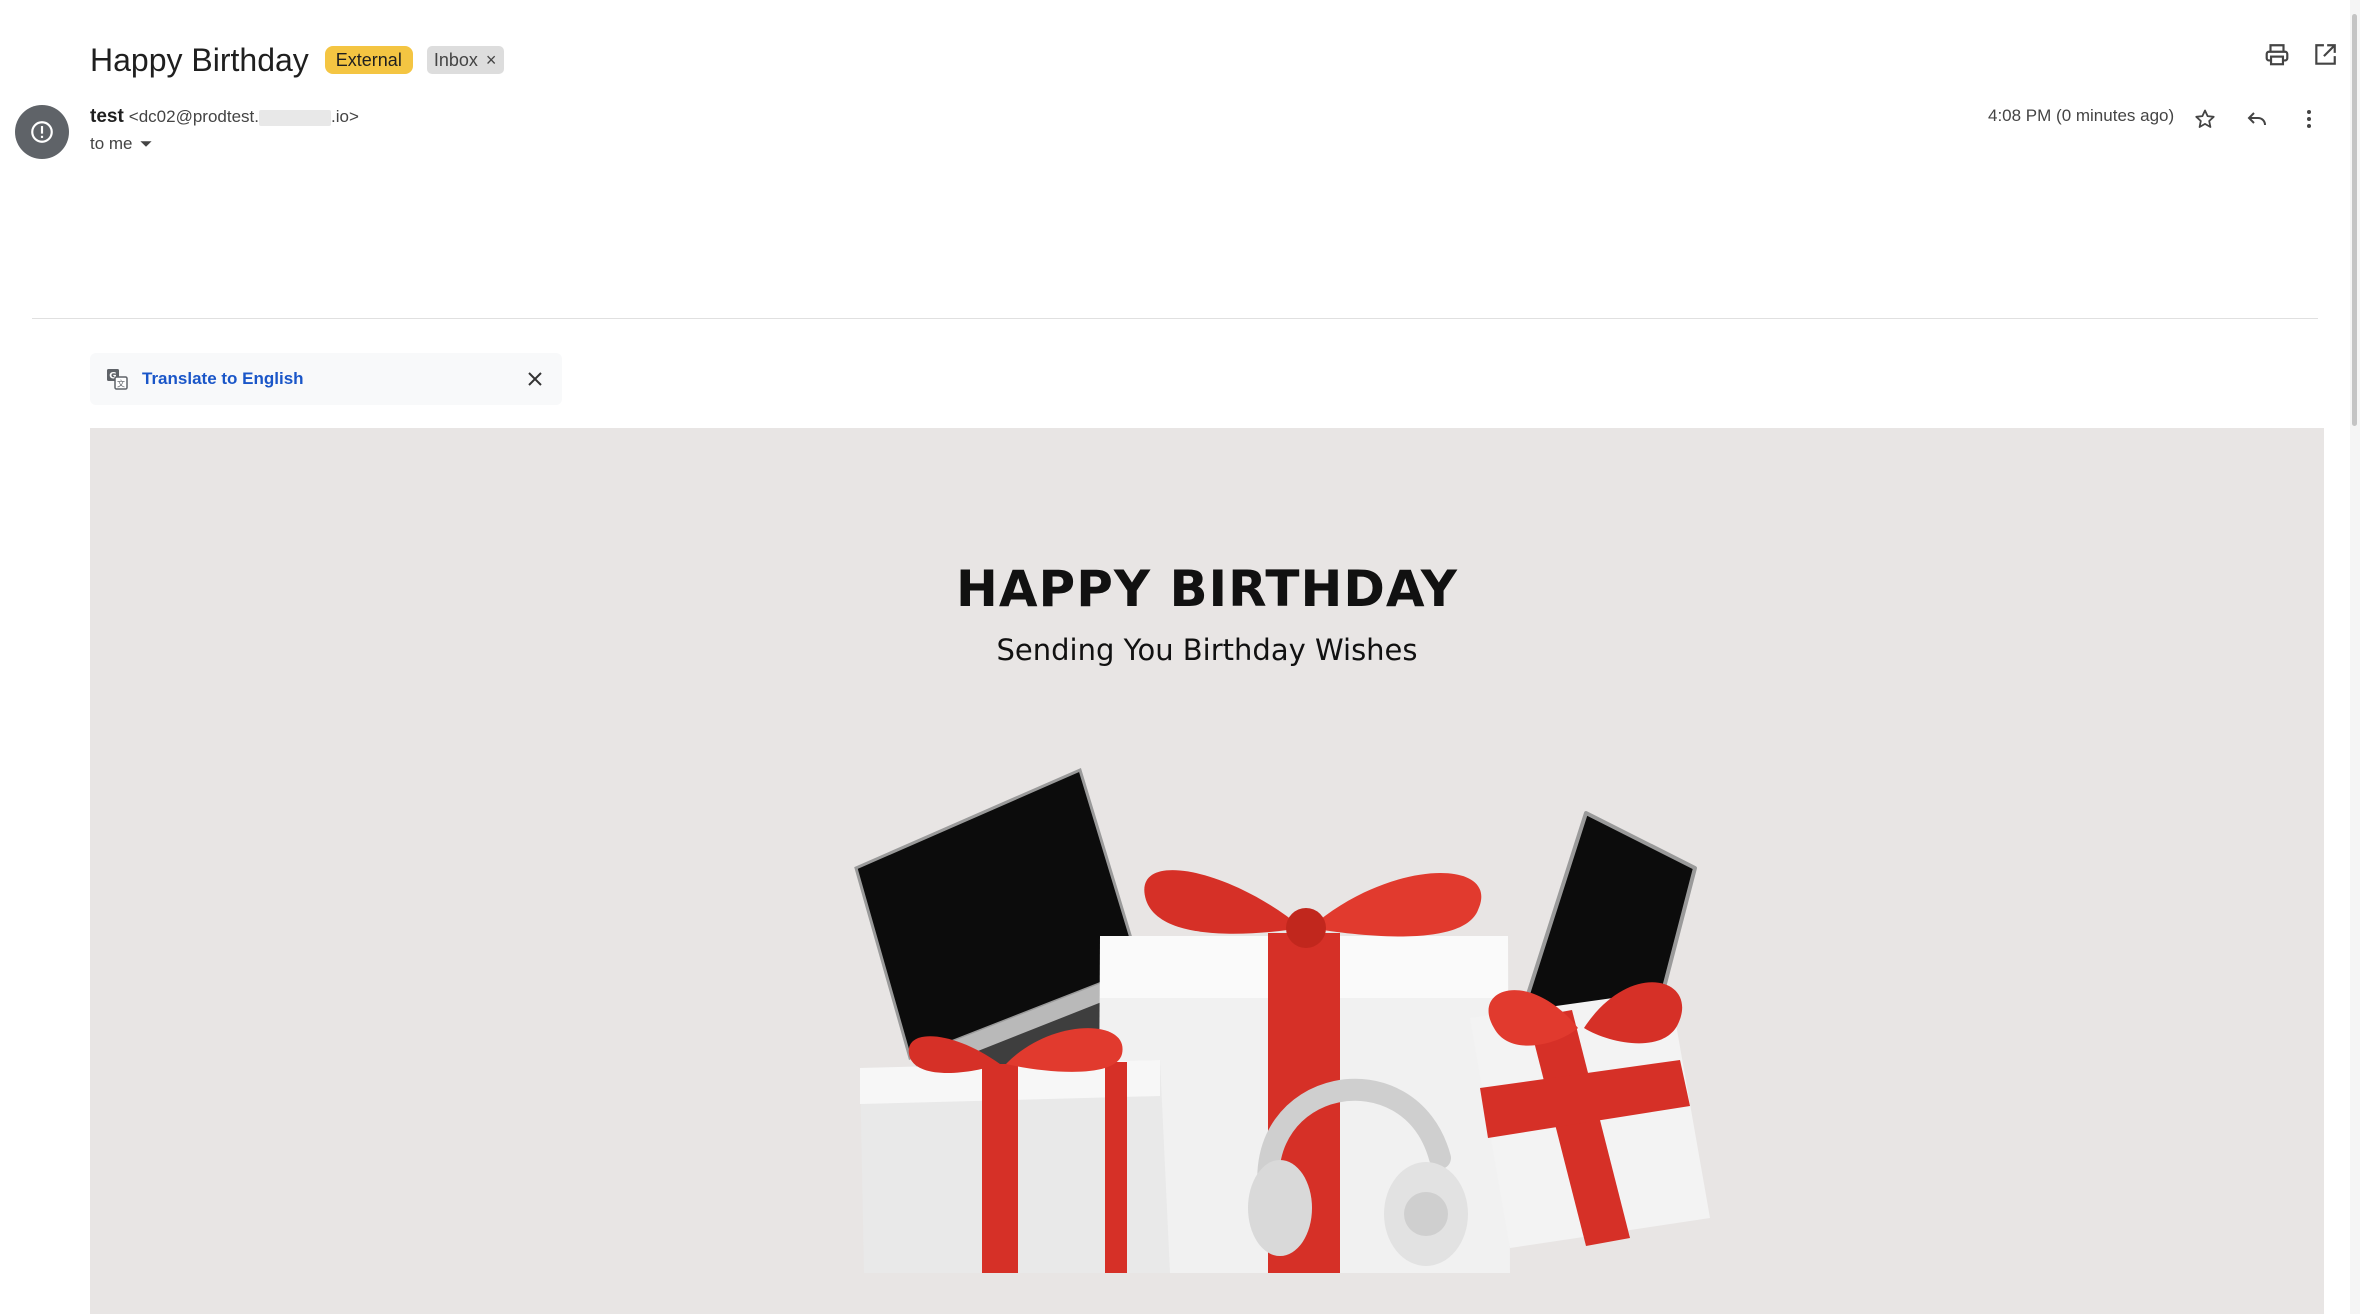  Describe the element at coordinates (368, 60) in the screenshot. I see `external-badge: External` at that location.